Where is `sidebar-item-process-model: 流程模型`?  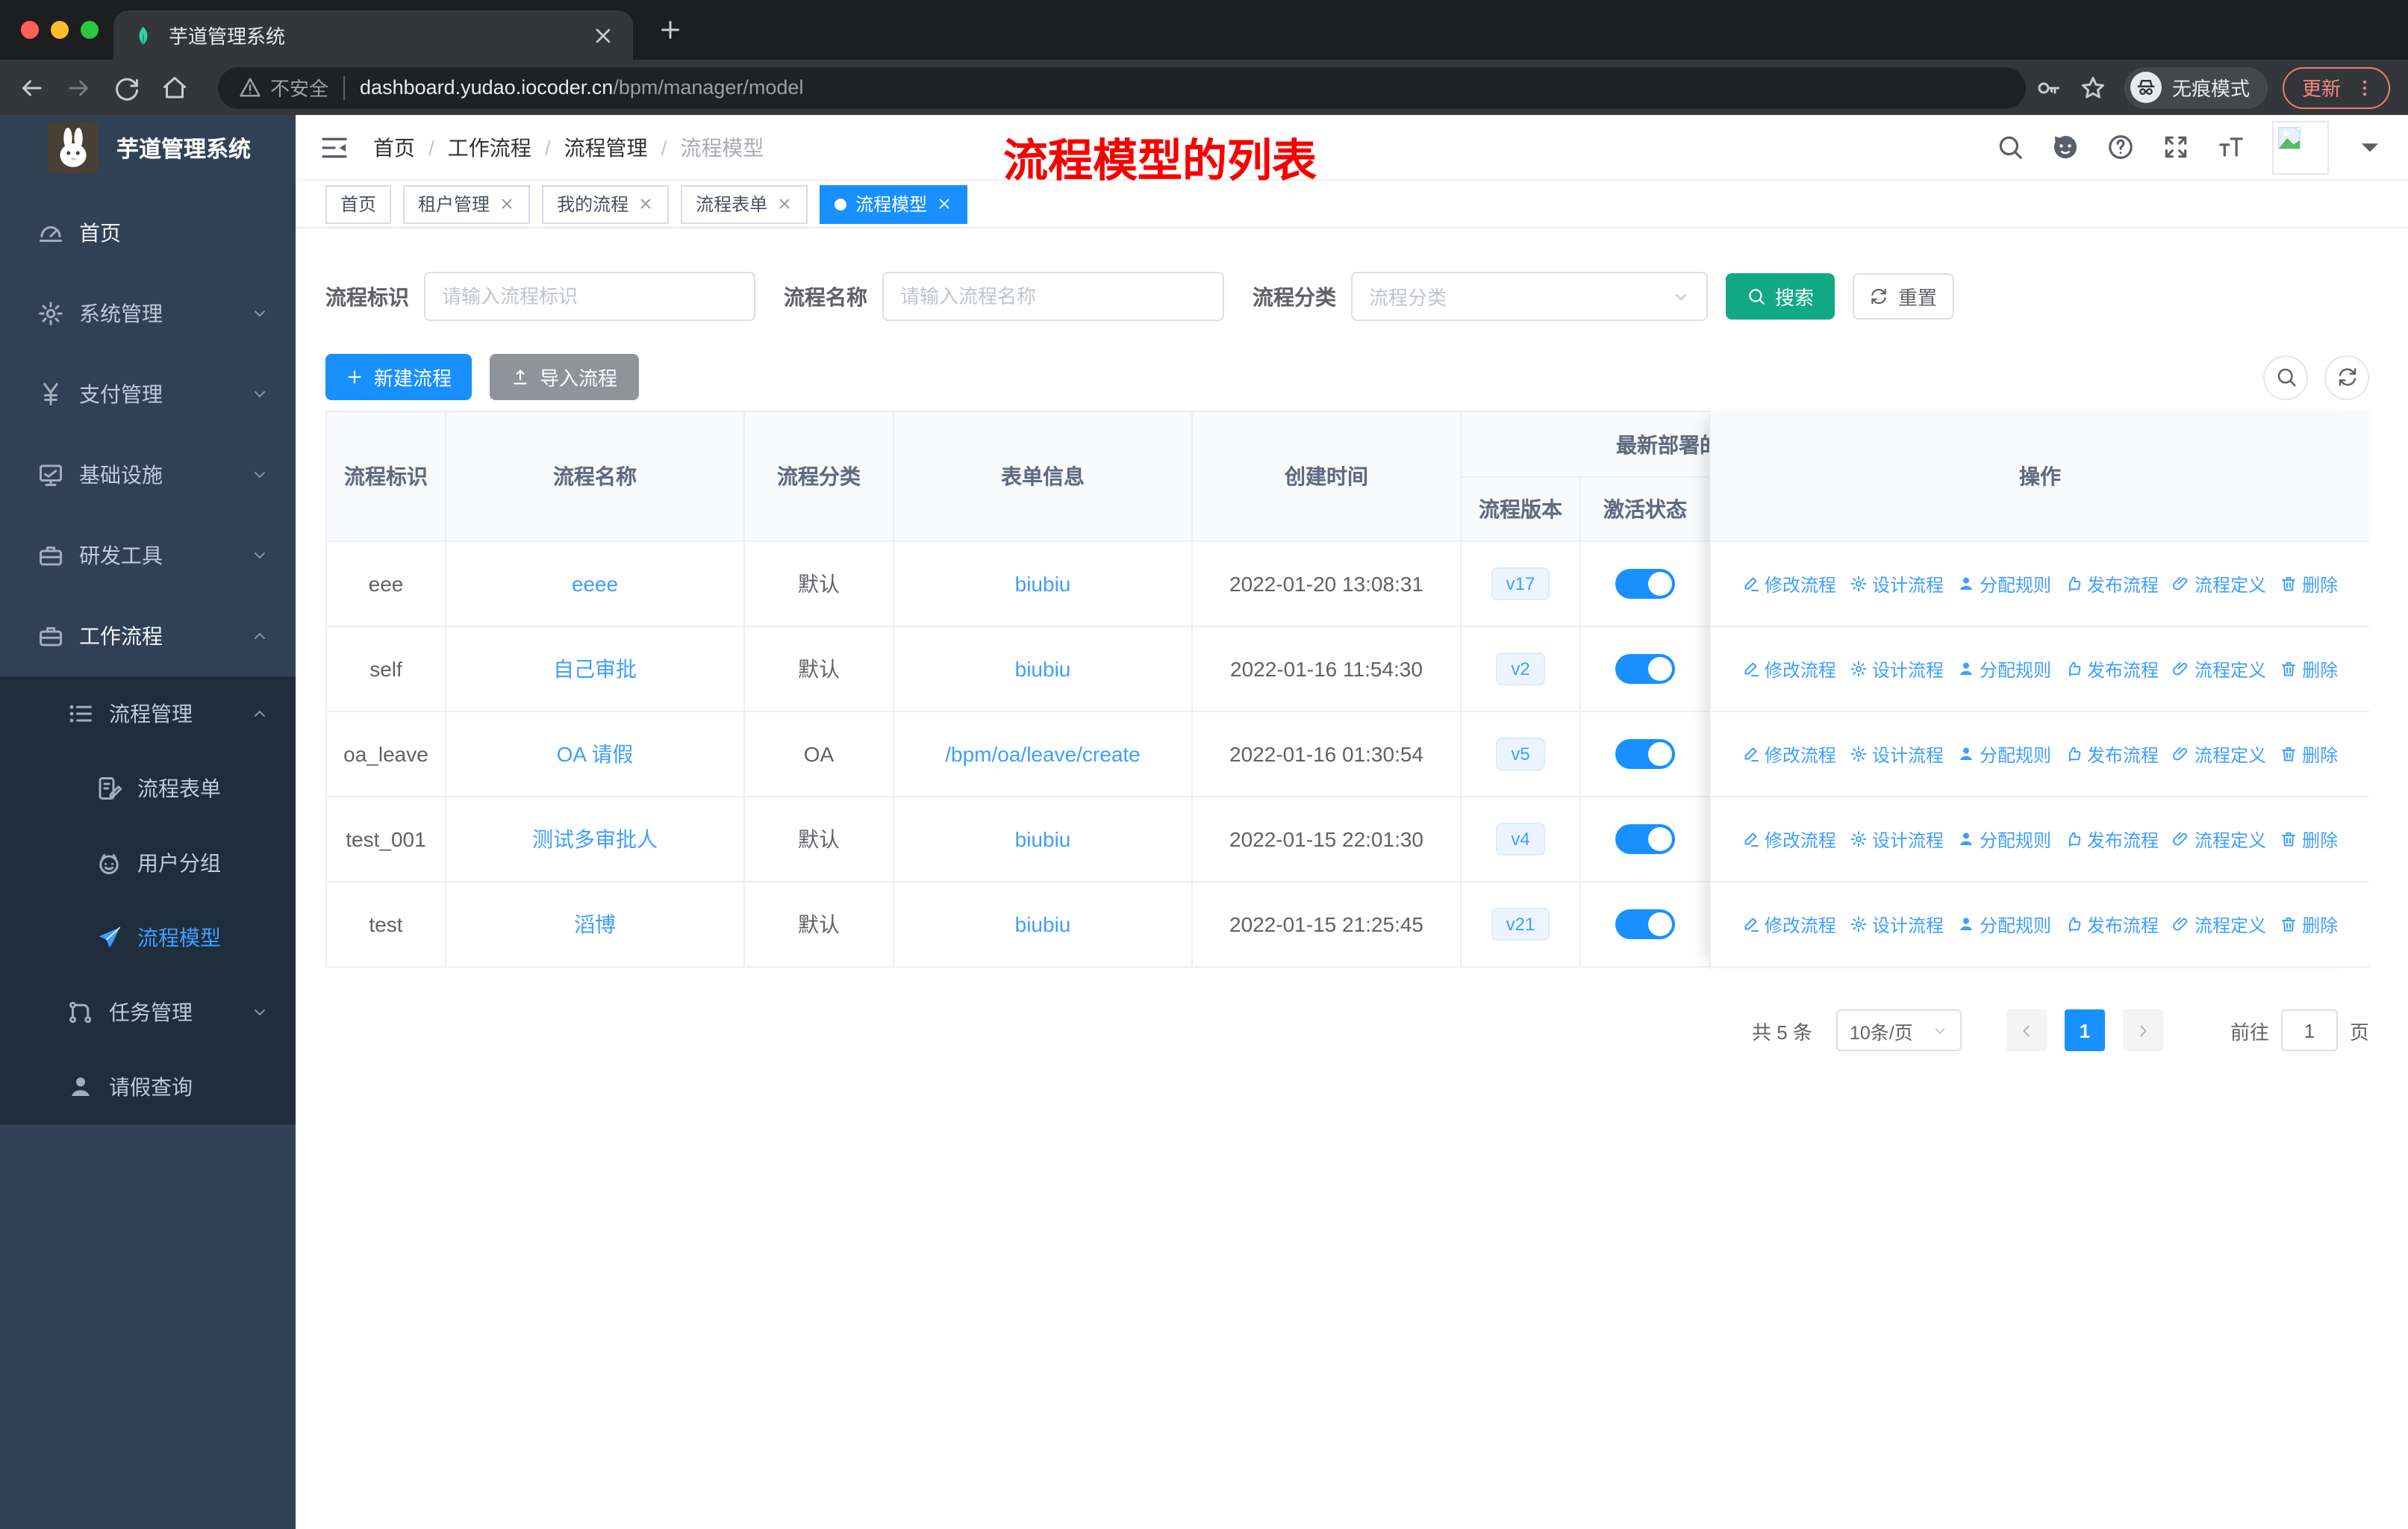
sidebar-item-process-model: 流程模型 is located at coordinates (148, 937).